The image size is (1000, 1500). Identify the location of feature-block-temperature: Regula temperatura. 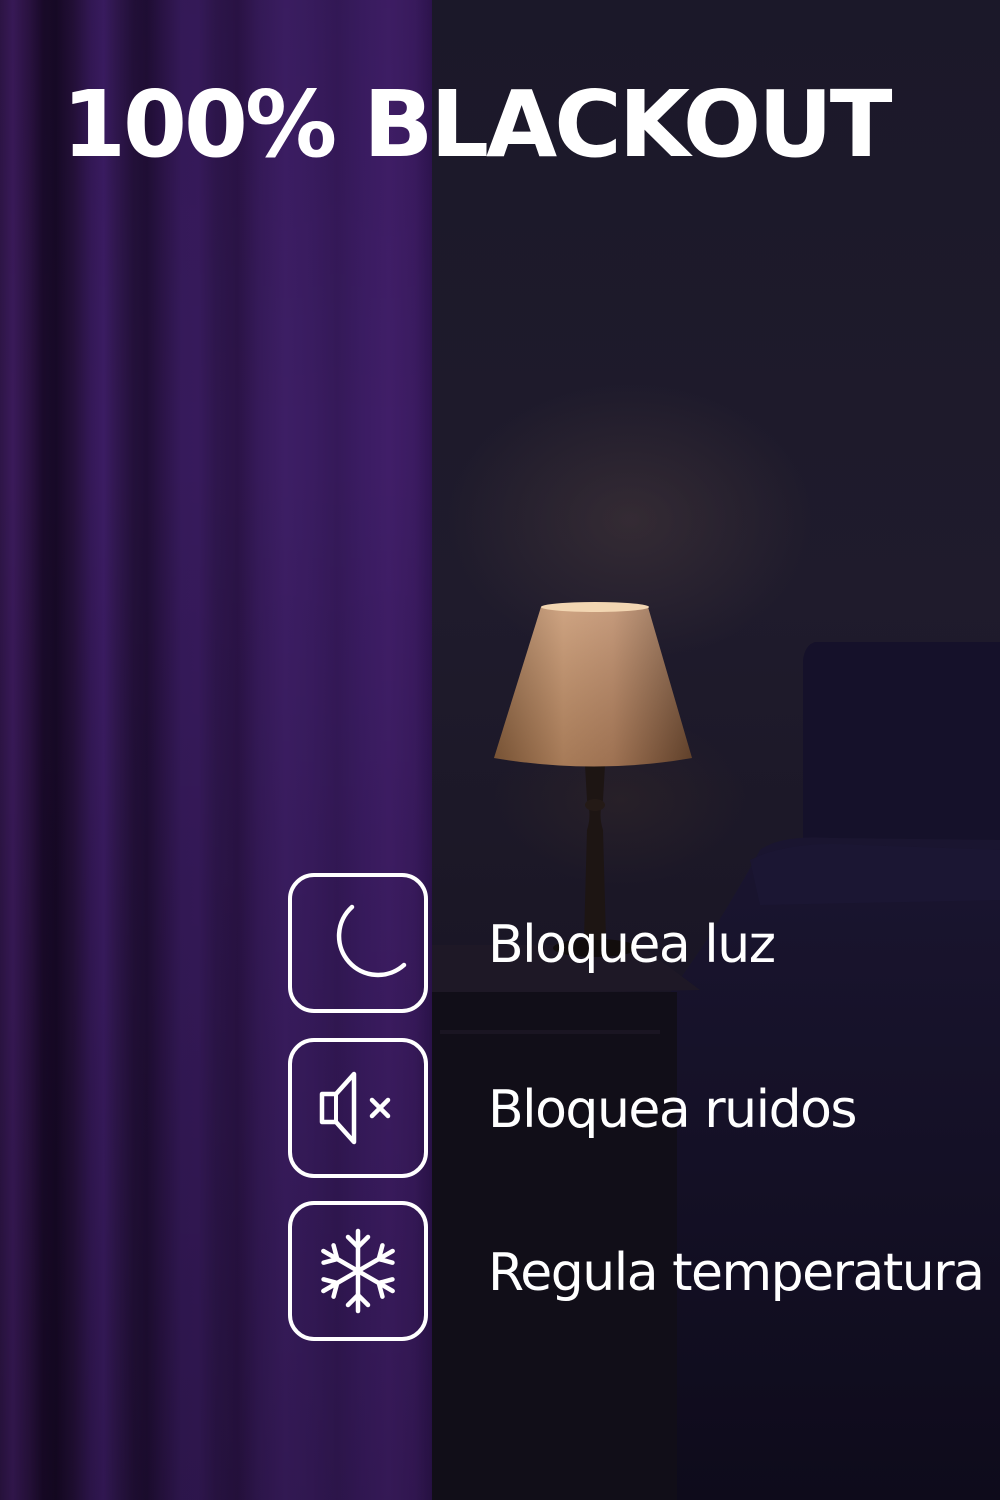
(644, 1273).